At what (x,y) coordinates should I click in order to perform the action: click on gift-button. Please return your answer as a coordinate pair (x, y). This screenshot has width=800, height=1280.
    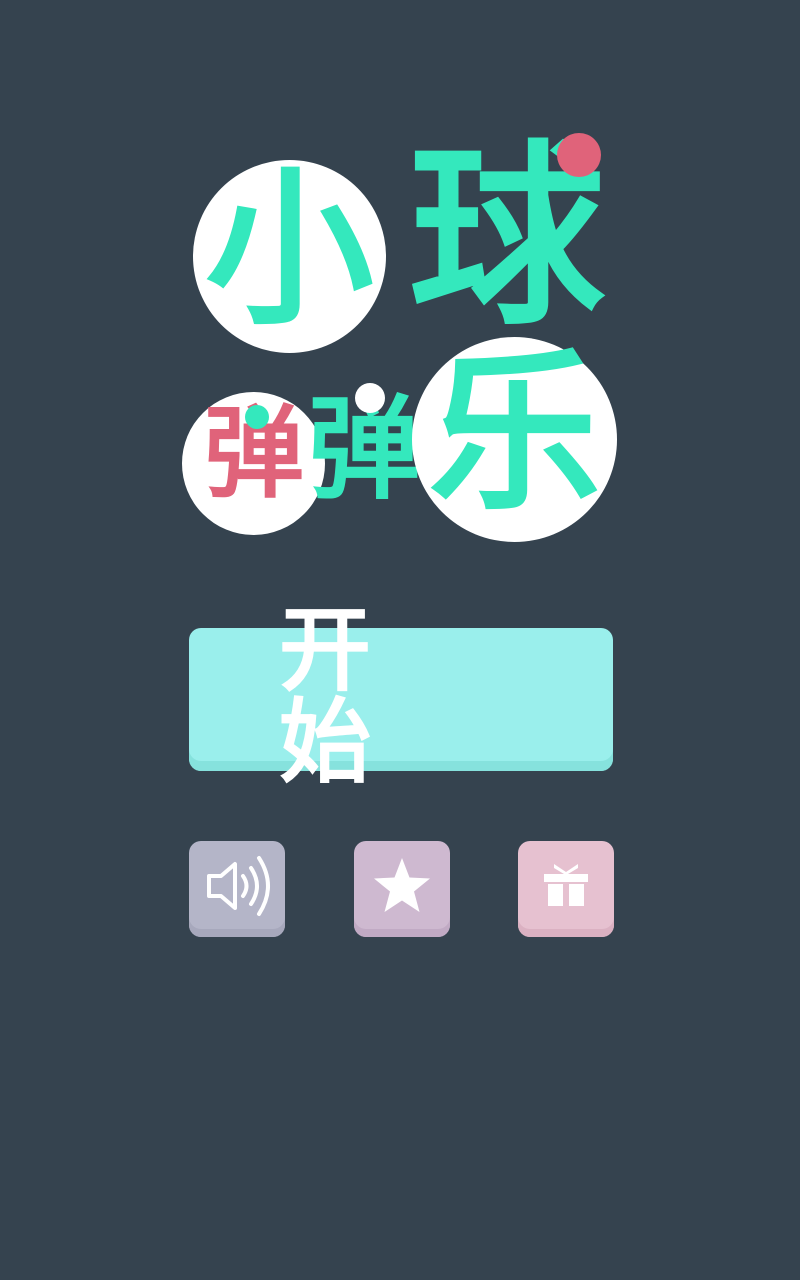
    Looking at the image, I should click on (566, 889).